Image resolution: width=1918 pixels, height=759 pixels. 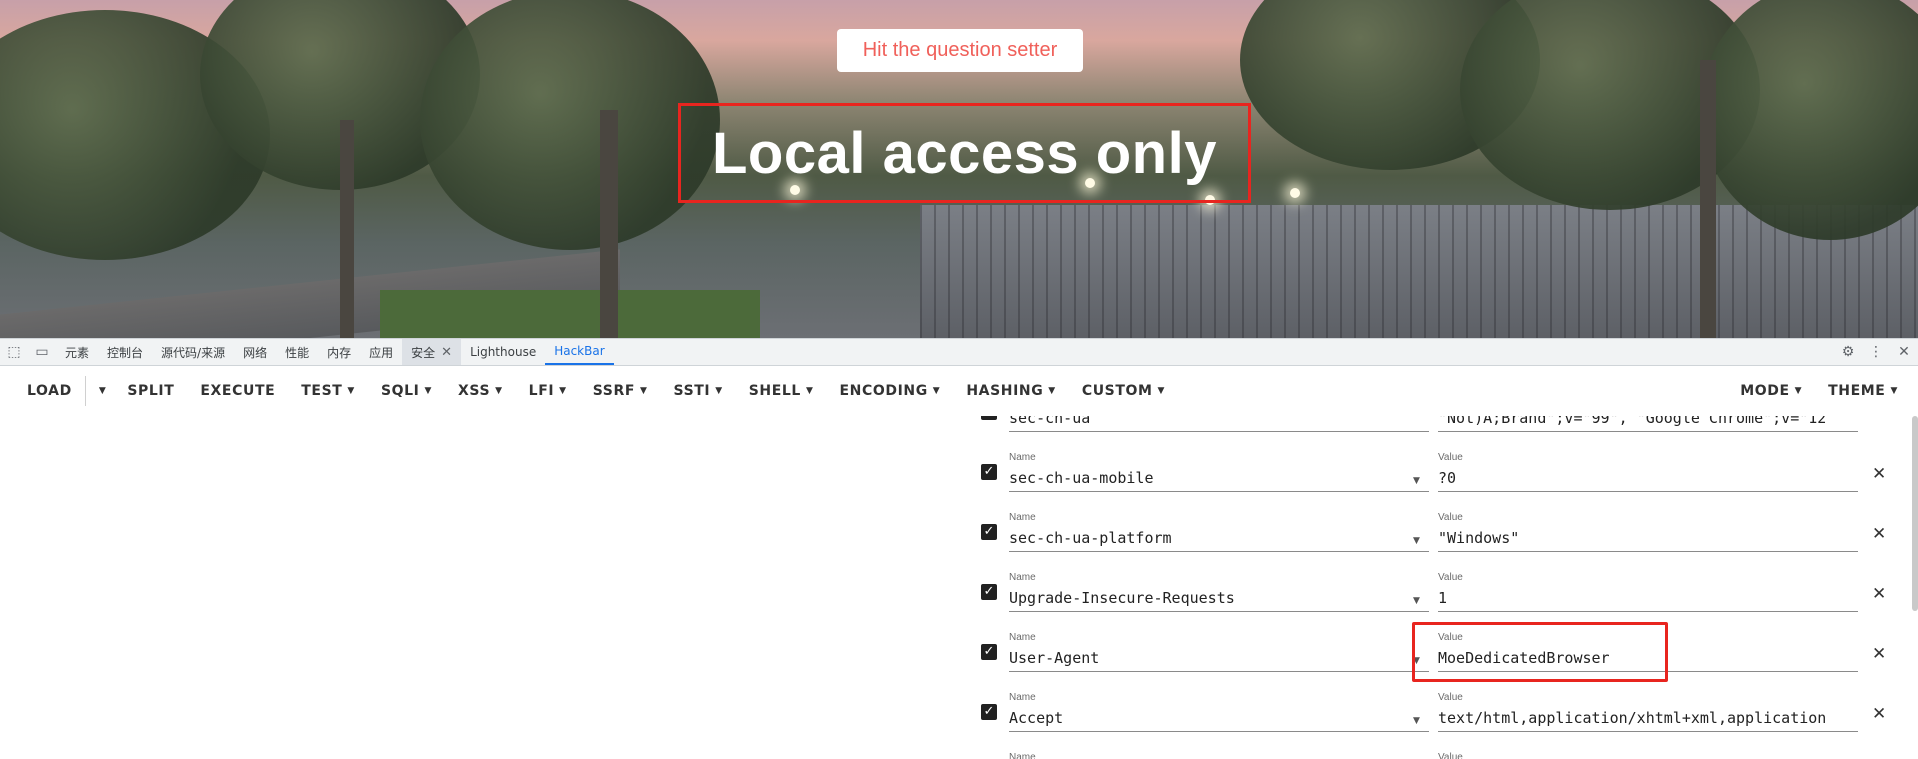 I want to click on load-button: LOAD, so click(x=42, y=391).